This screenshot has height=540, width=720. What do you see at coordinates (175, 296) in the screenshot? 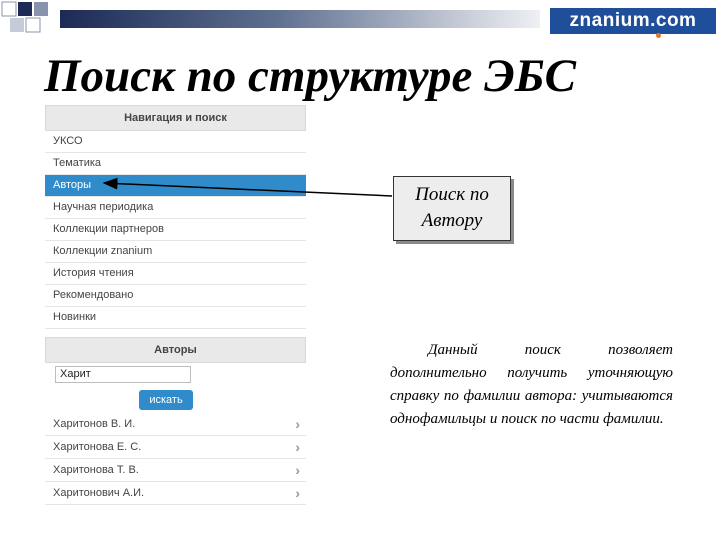
I see `nav-item-recommended: Рекомендовано` at bounding box center [175, 296].